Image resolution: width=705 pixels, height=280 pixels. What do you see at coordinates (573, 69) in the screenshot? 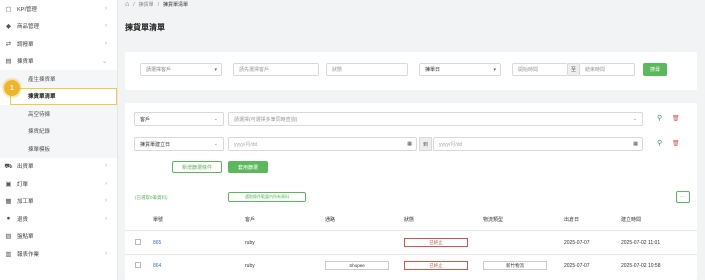
I see `range-to-label: 至` at bounding box center [573, 69].